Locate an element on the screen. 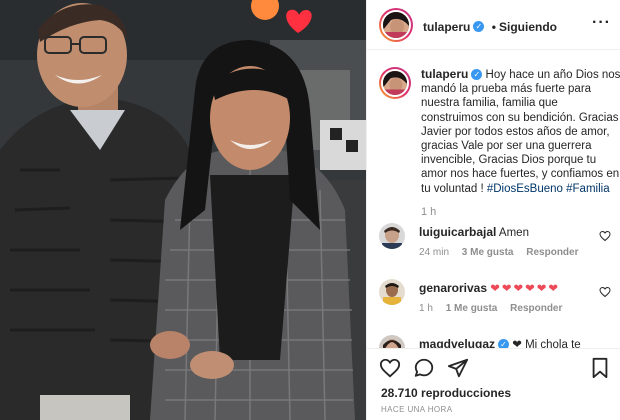 The image size is (620, 420). comment-icon is located at coordinates (424, 368).